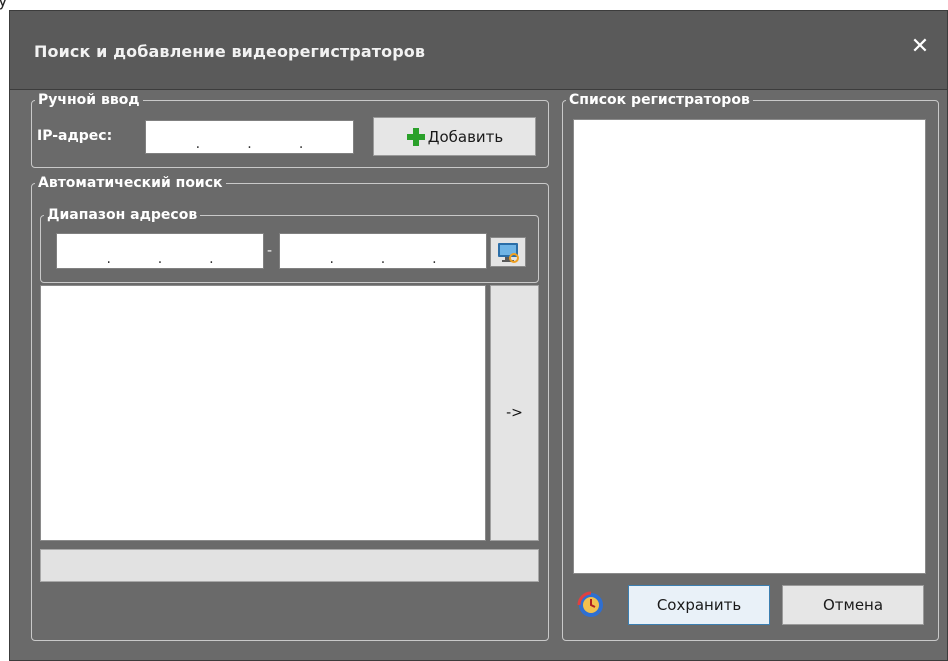 The width and height of the screenshot is (948, 661). I want to click on window-title: Поиск и добавление видеорегистраторов, so click(230, 51).